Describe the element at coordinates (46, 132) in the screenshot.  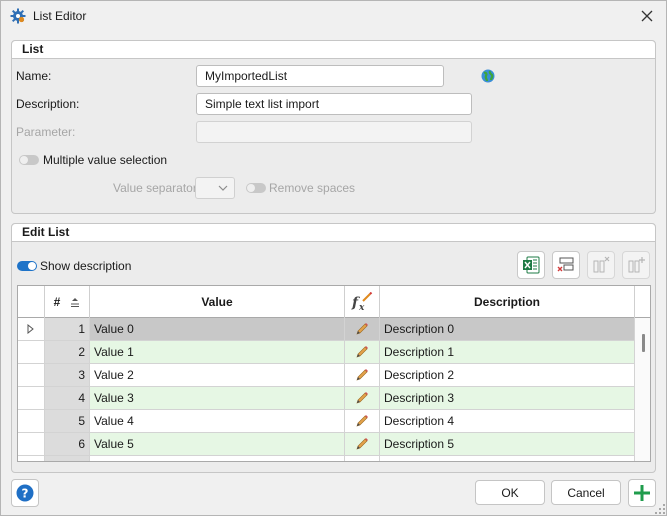
I see `parameter-label: Parameter:` at that location.